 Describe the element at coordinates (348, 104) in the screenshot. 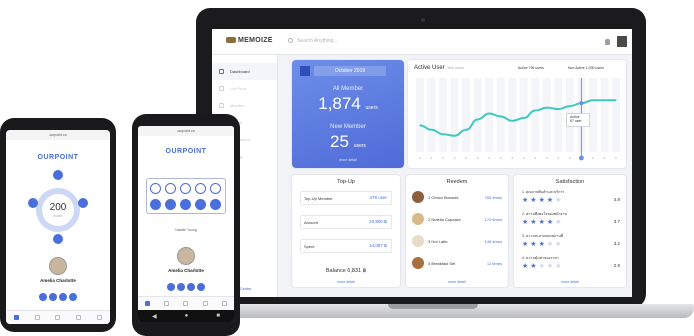

I see `all-member-count: 1,874 users` at that location.